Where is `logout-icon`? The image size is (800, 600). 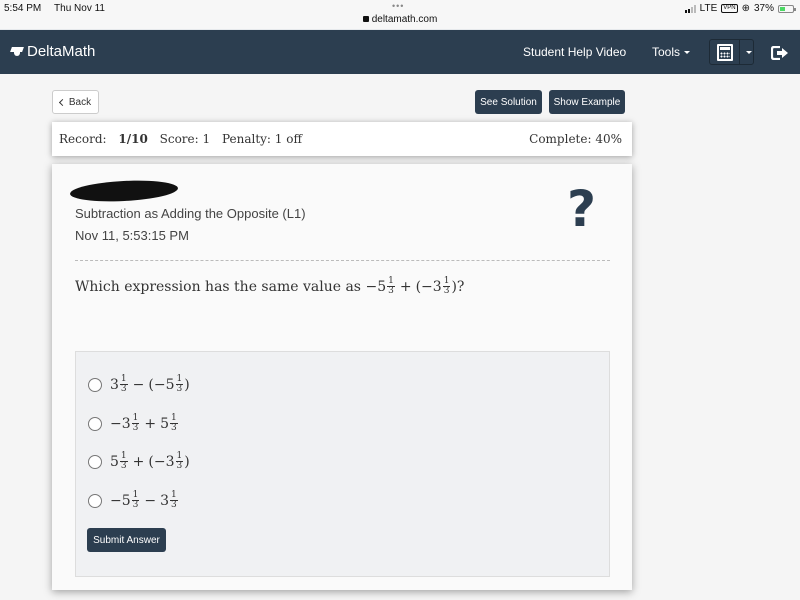
logout-icon is located at coordinates (780, 53).